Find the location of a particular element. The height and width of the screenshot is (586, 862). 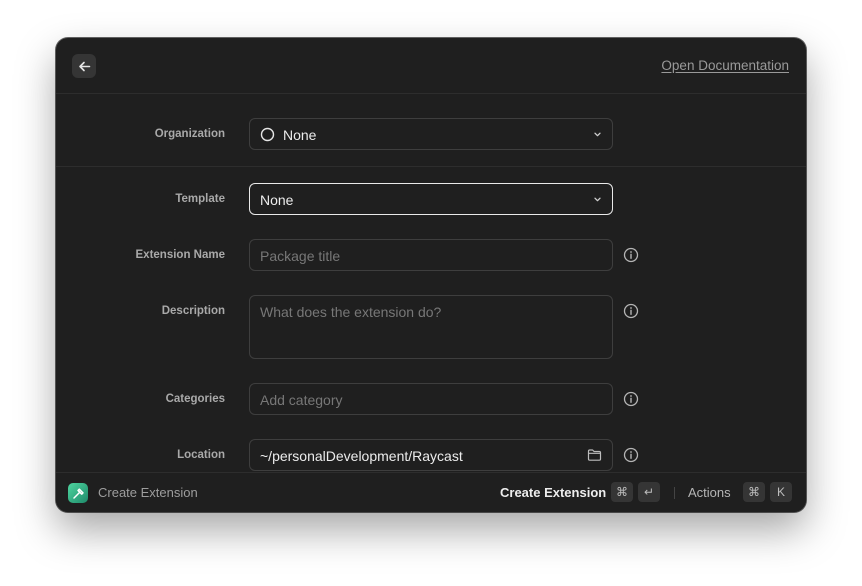

location-picker: ~/personalDevelopment/Raycast is located at coordinates (431, 455).